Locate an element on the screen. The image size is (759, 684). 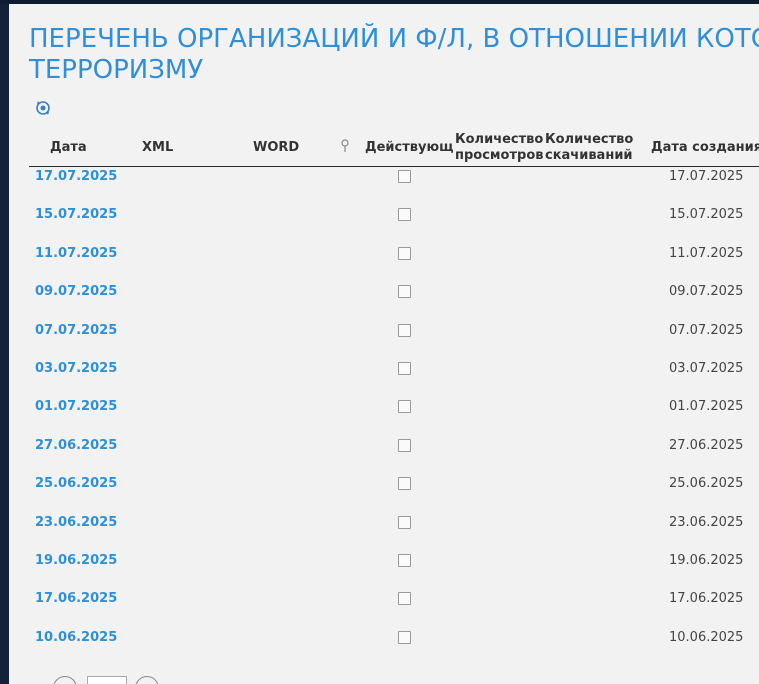
pager-next-button: › is located at coordinates (147, 680).